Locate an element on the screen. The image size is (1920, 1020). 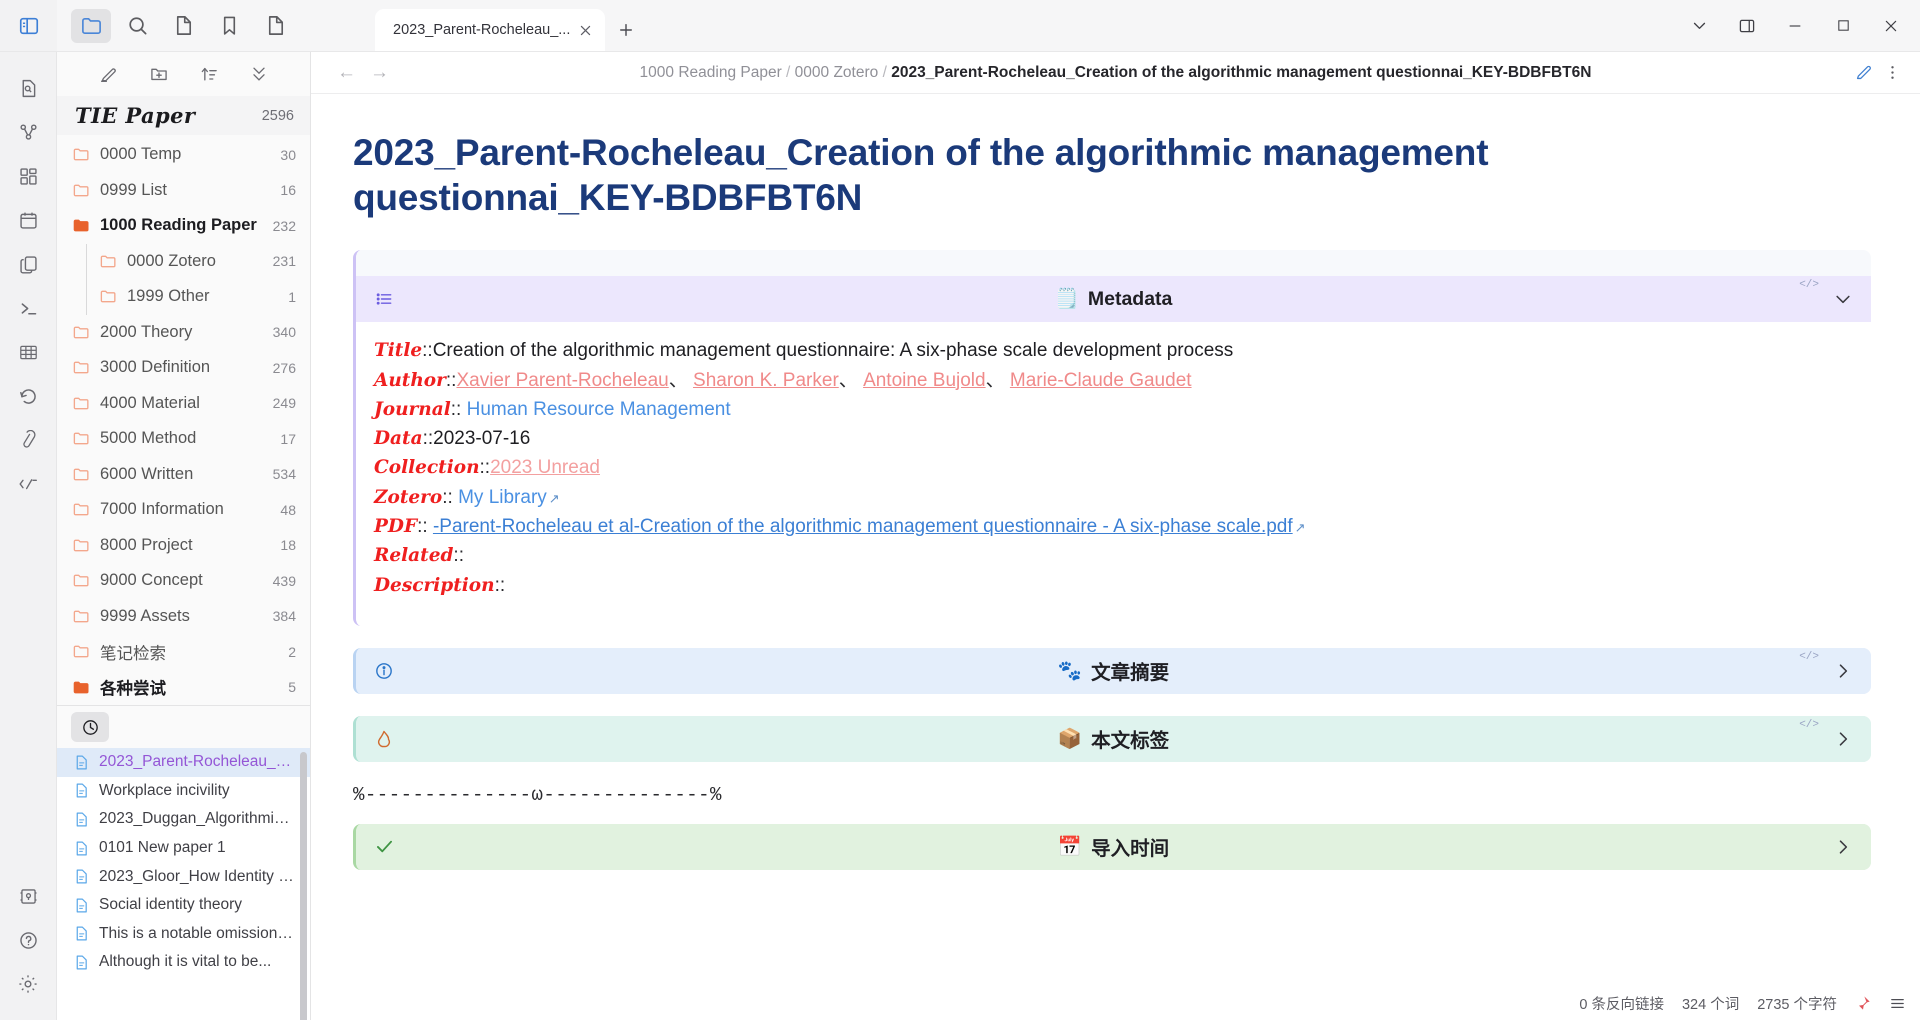
callout-metadata-header: </> 🗒️ Metadata is located at coordinates (1113, 299).